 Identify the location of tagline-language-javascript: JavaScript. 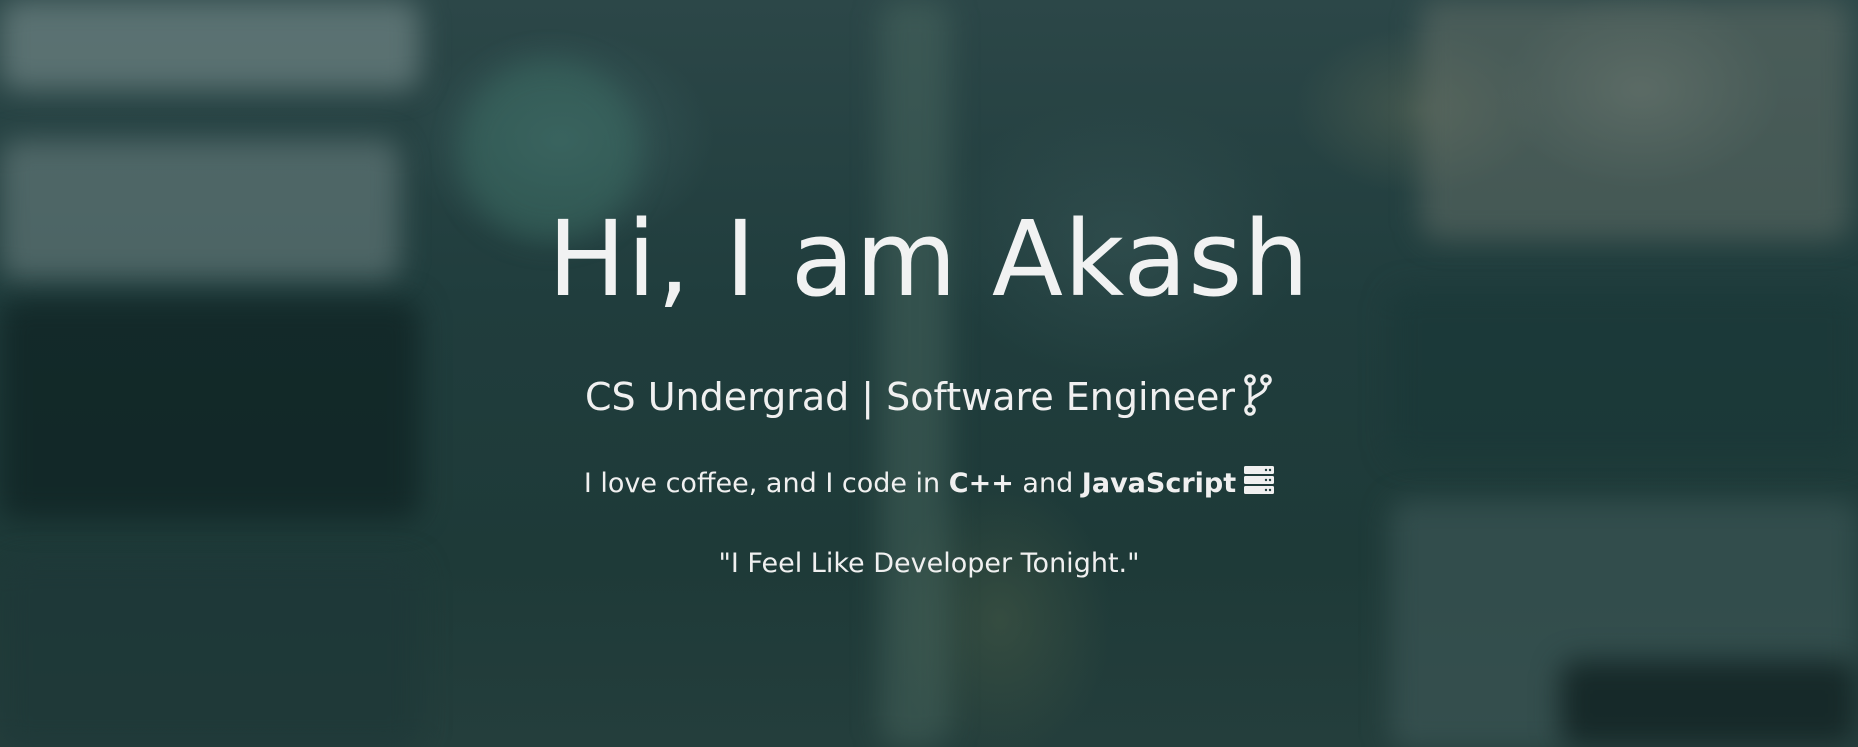
(1159, 483).